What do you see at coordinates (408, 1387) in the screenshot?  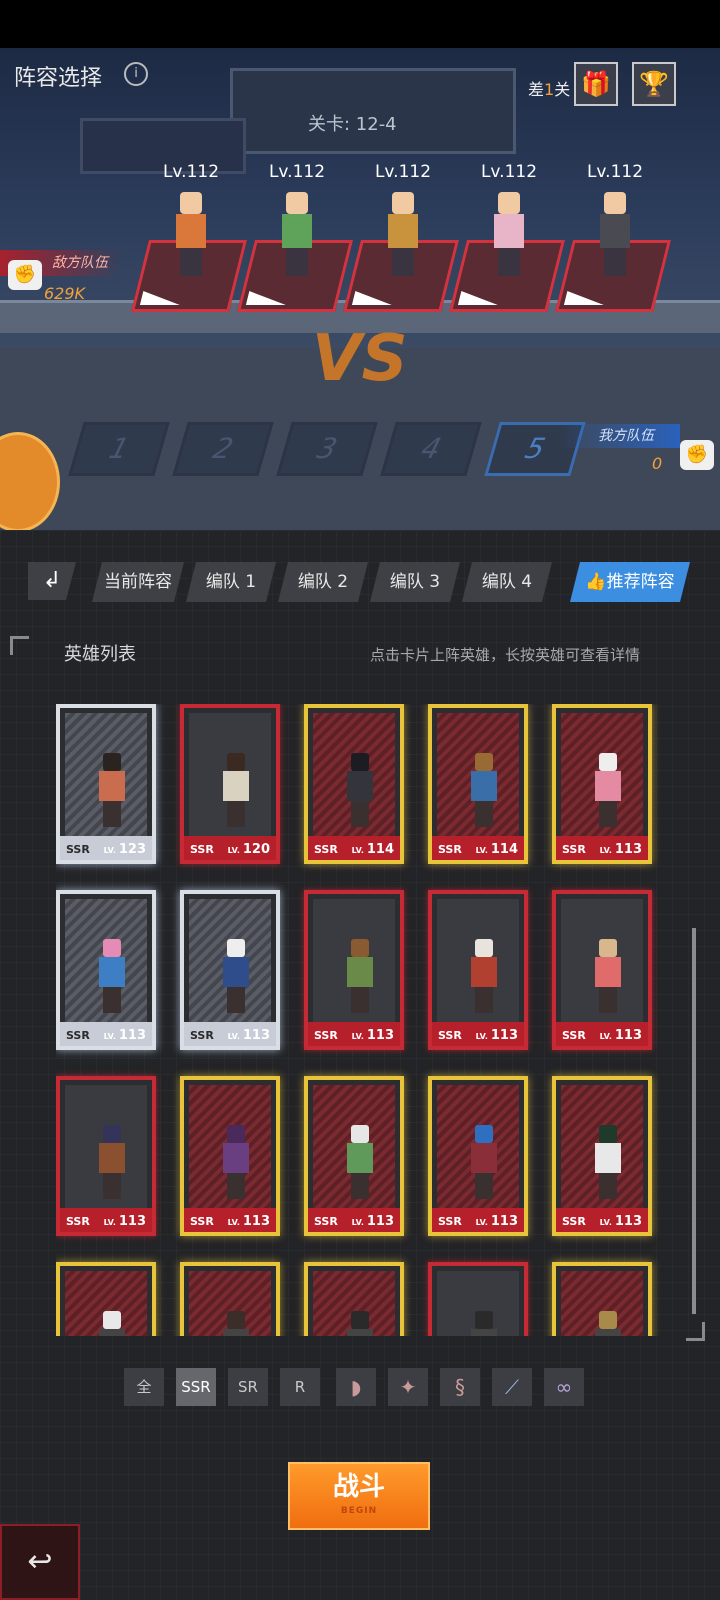 I see `faction-2-icon: ✦` at bounding box center [408, 1387].